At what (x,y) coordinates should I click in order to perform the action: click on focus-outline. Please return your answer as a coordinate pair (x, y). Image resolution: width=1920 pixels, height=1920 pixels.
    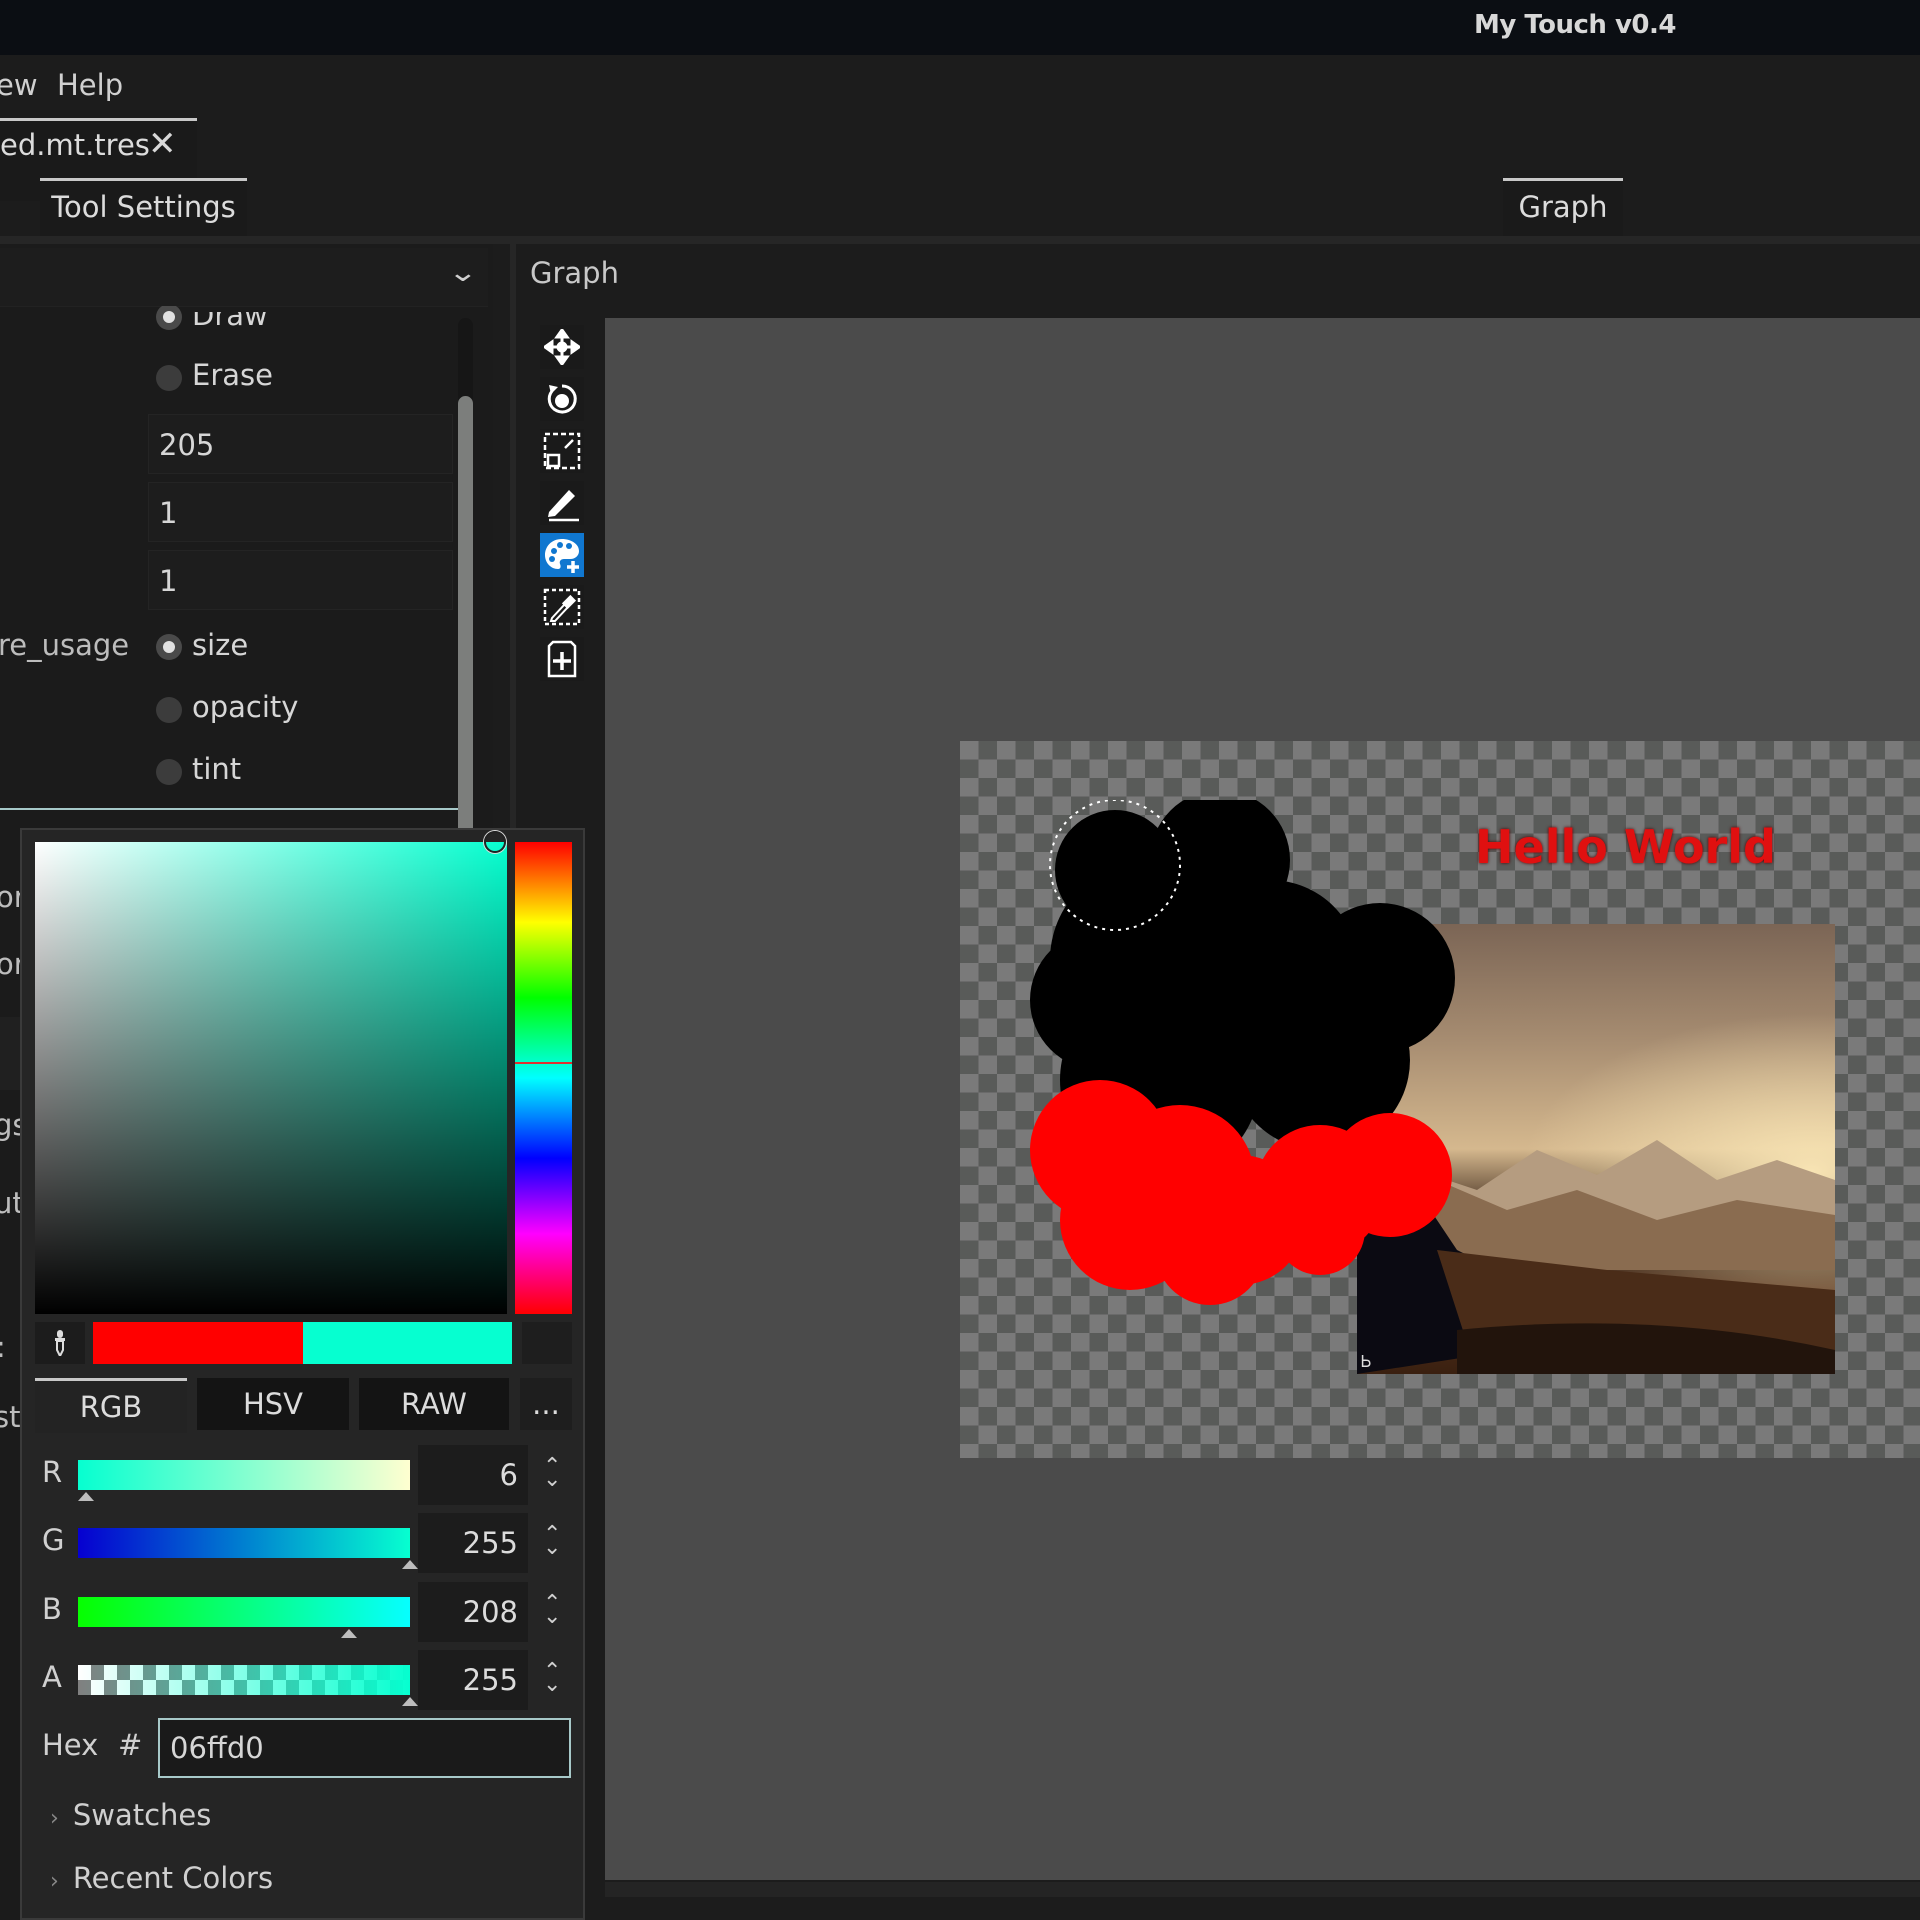
    Looking at the image, I should click on (229, 809).